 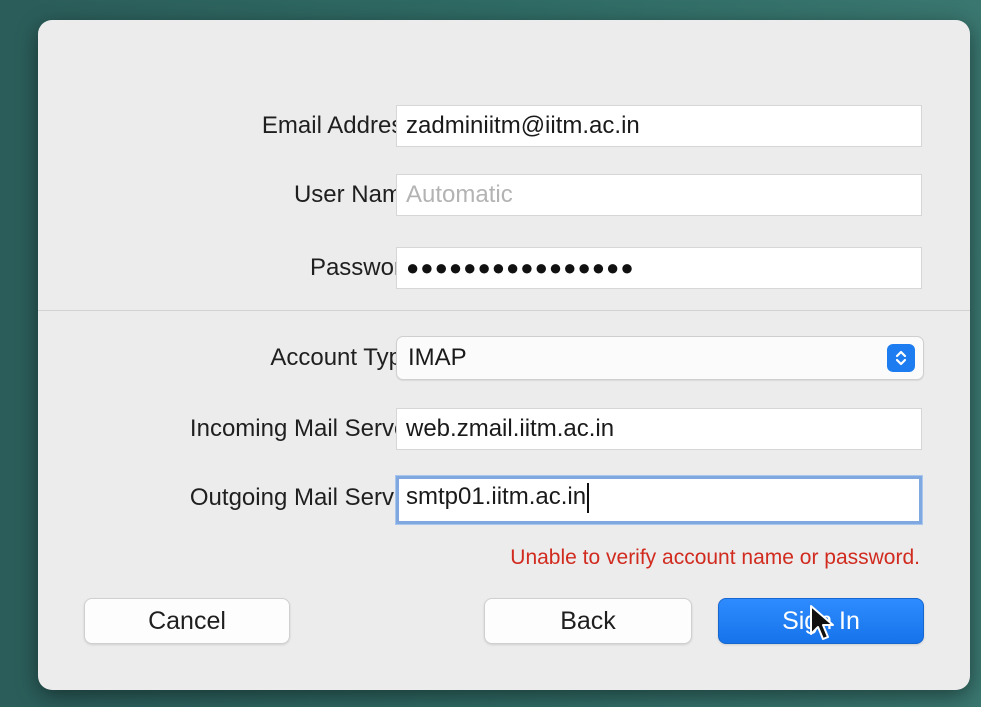 I want to click on back-button: Back, so click(x=588, y=621).